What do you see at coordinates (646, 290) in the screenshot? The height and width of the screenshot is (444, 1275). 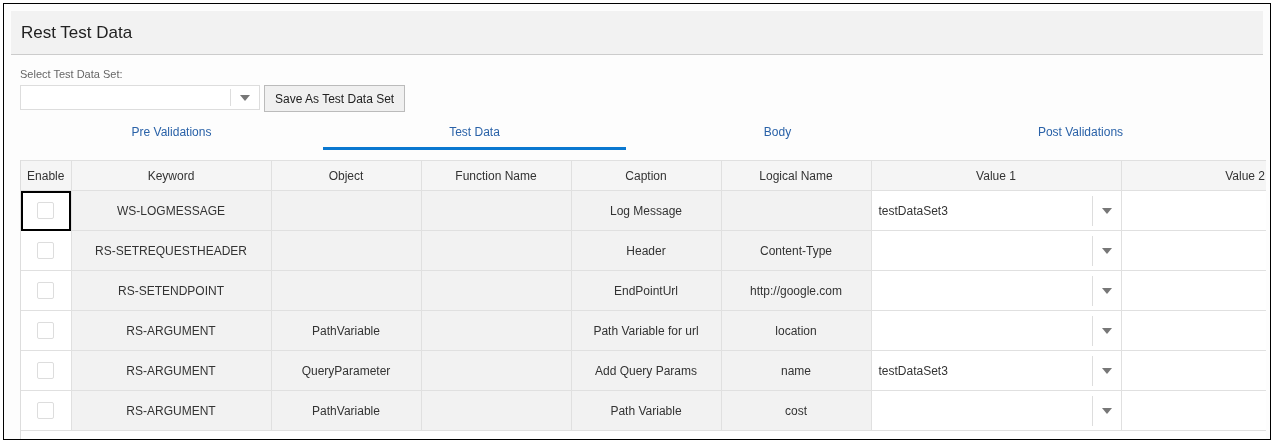 I see `table-cell: EndPointUrl` at bounding box center [646, 290].